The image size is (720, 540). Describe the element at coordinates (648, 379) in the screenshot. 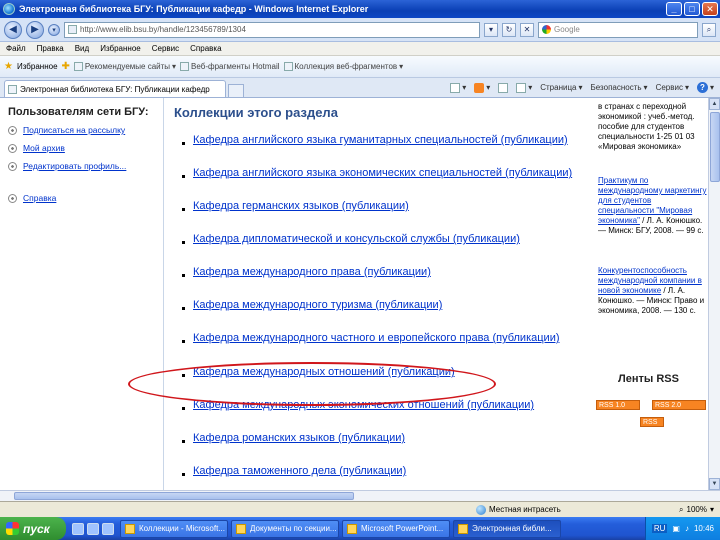

I see `rss-heading: Ленты RSS` at that location.